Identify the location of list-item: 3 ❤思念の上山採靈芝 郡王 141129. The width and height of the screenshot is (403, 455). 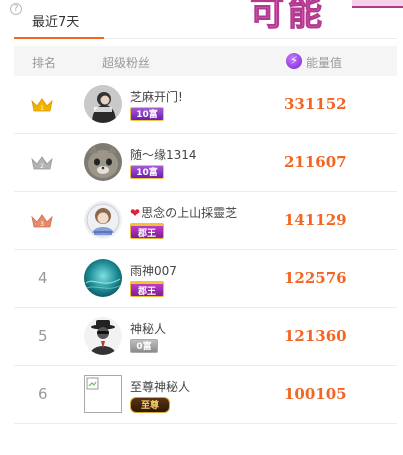
(205, 221).